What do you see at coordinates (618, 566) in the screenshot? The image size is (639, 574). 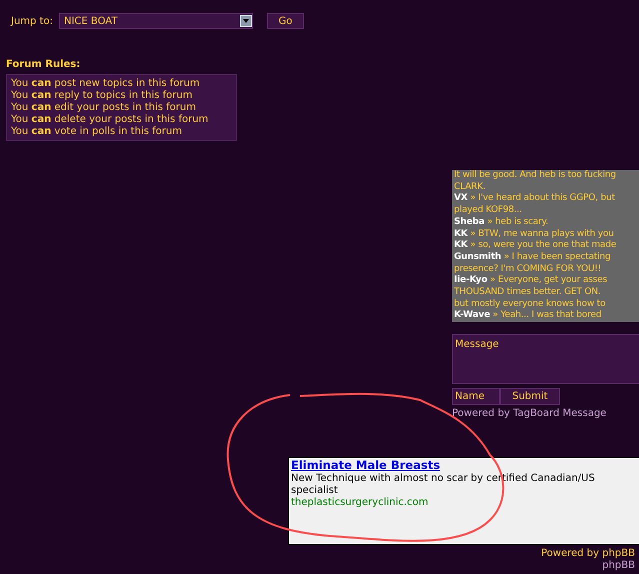 I see `template-credit: phpBB` at bounding box center [618, 566].